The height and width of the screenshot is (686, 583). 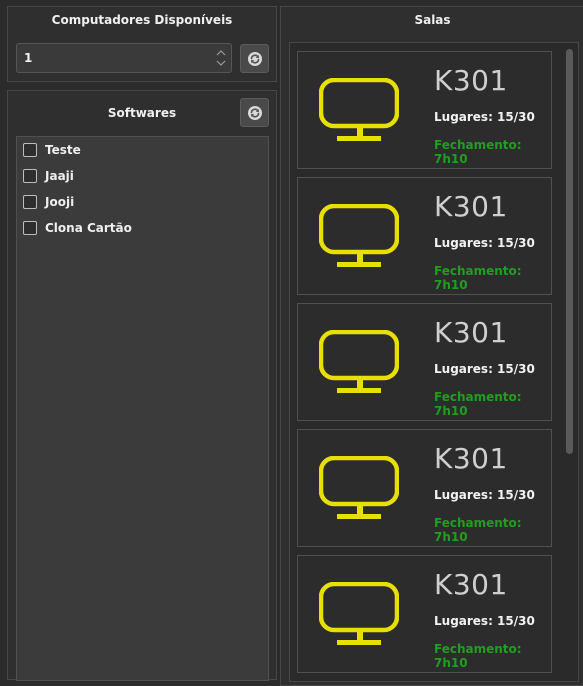 What do you see at coordinates (142, 113) in the screenshot?
I see `softwares-title: Softwares` at bounding box center [142, 113].